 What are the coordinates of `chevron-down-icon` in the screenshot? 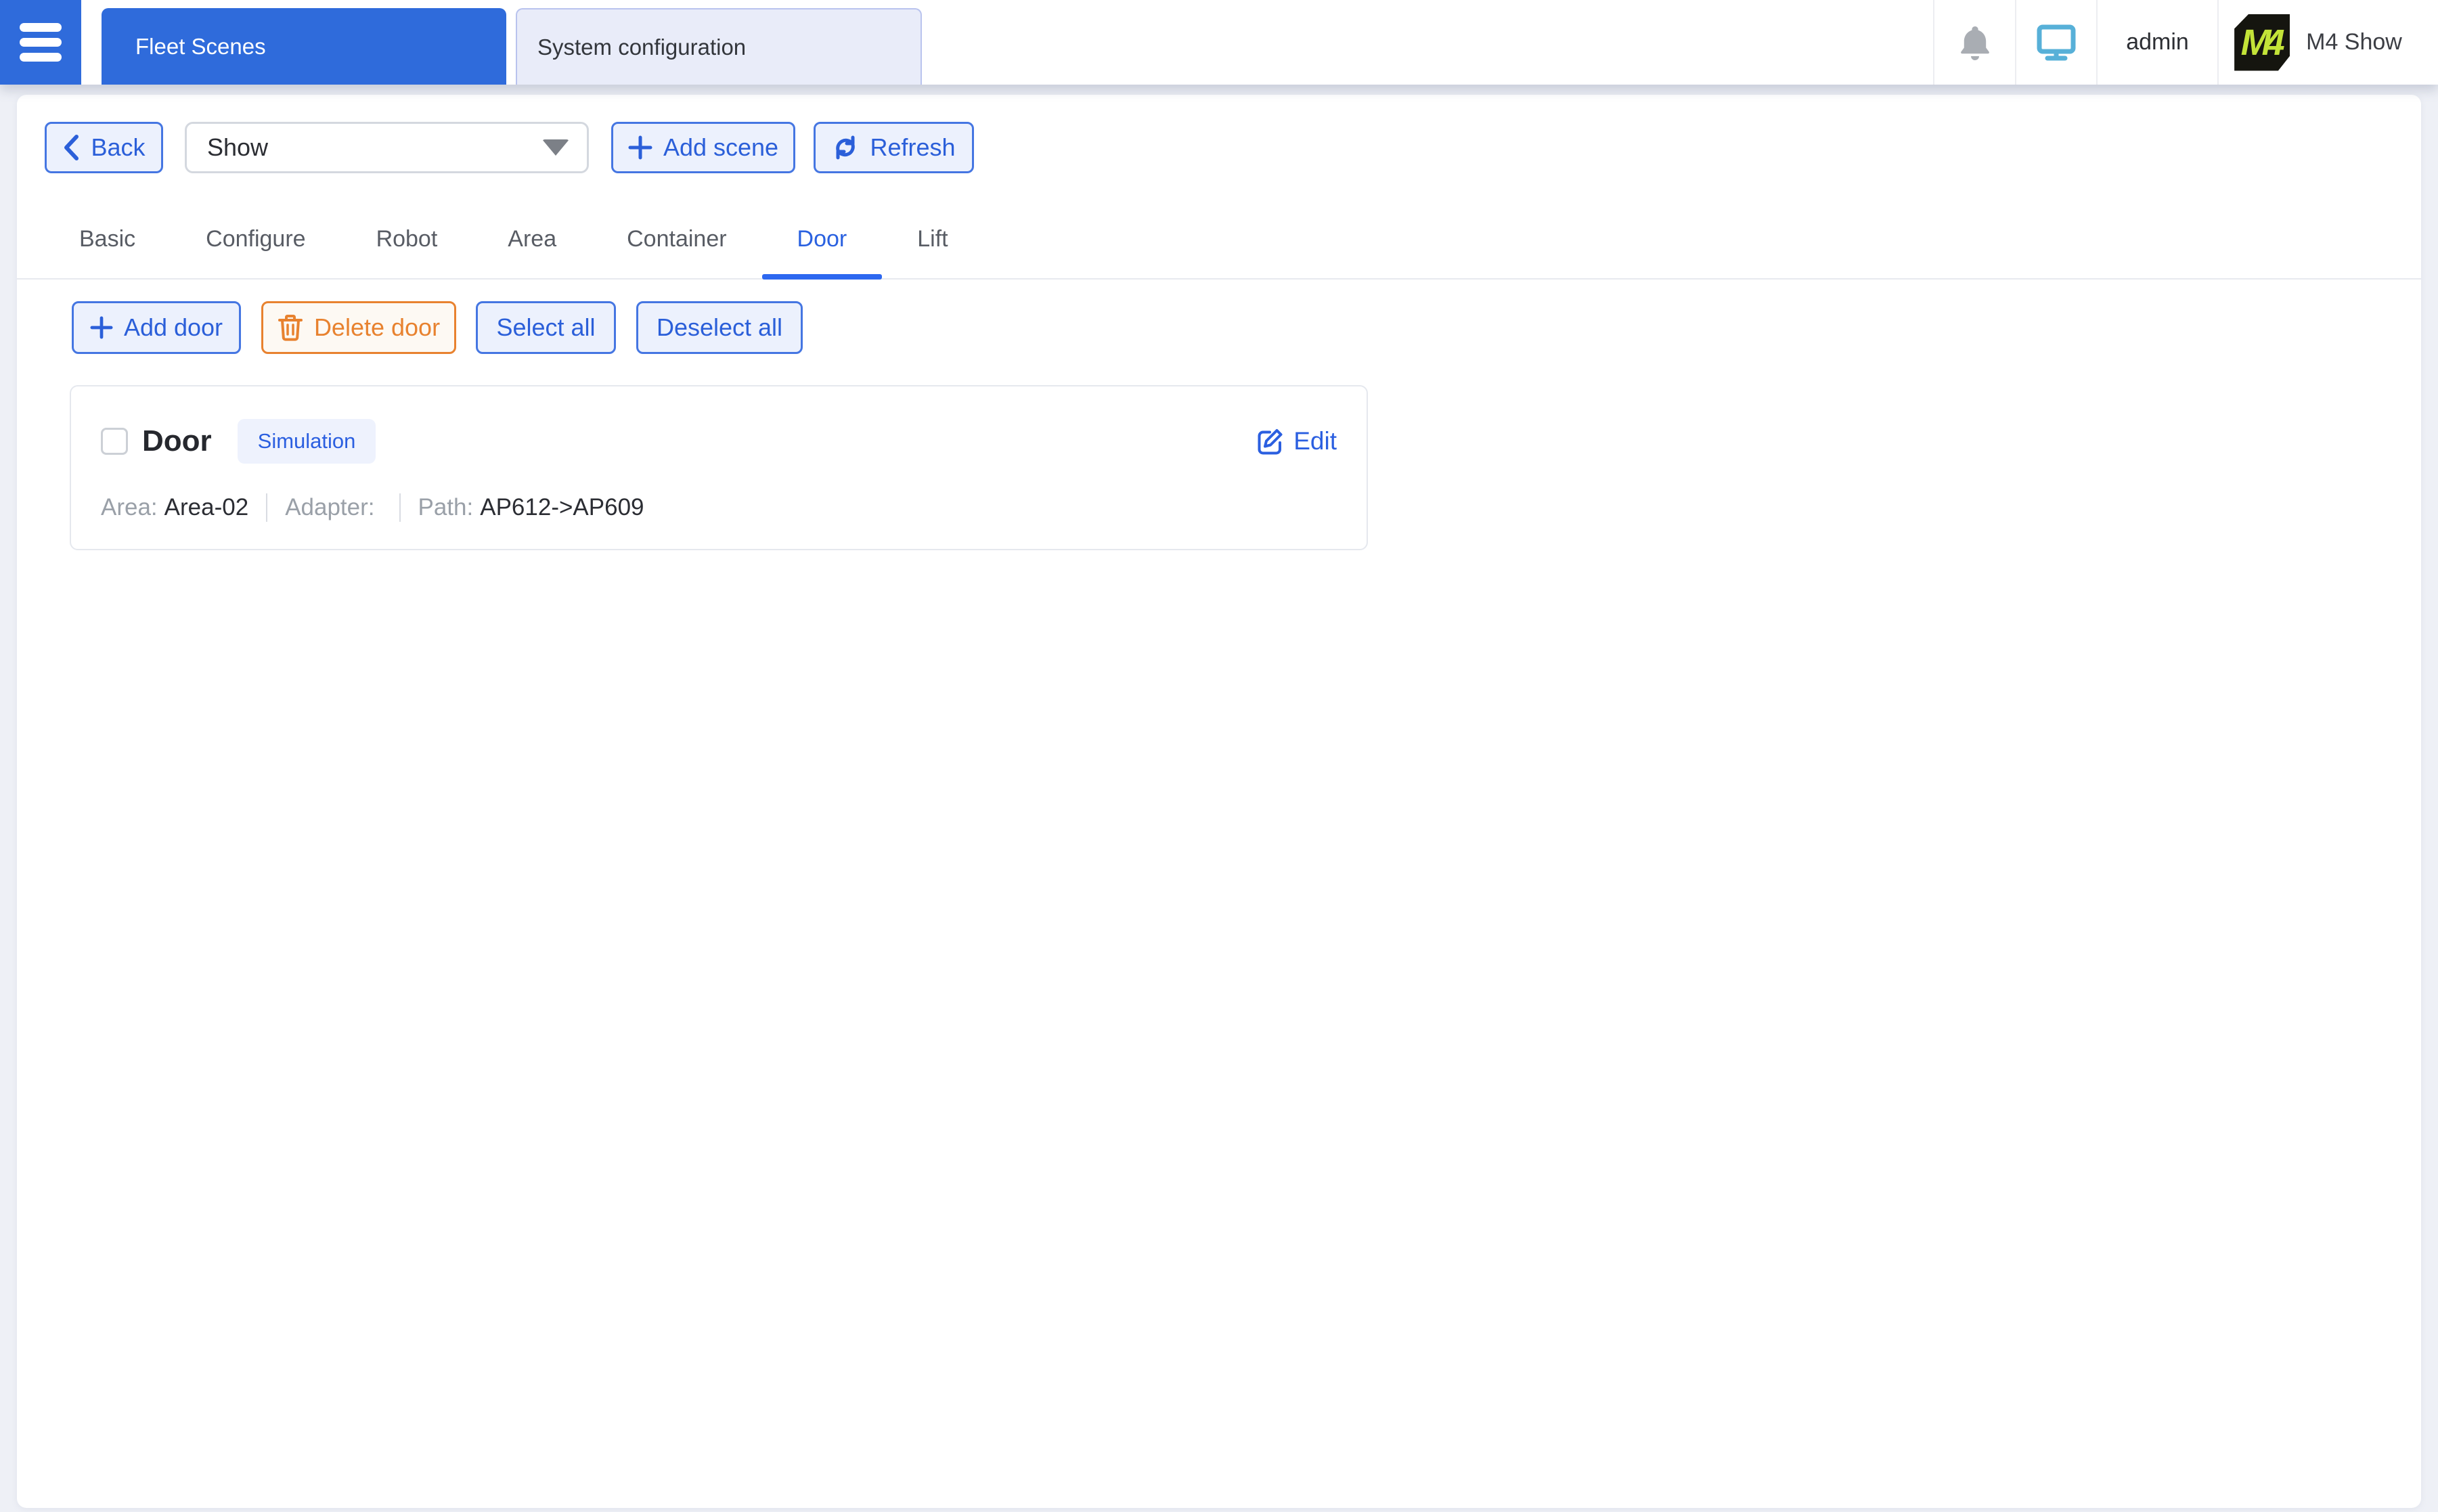 It's located at (555, 147).